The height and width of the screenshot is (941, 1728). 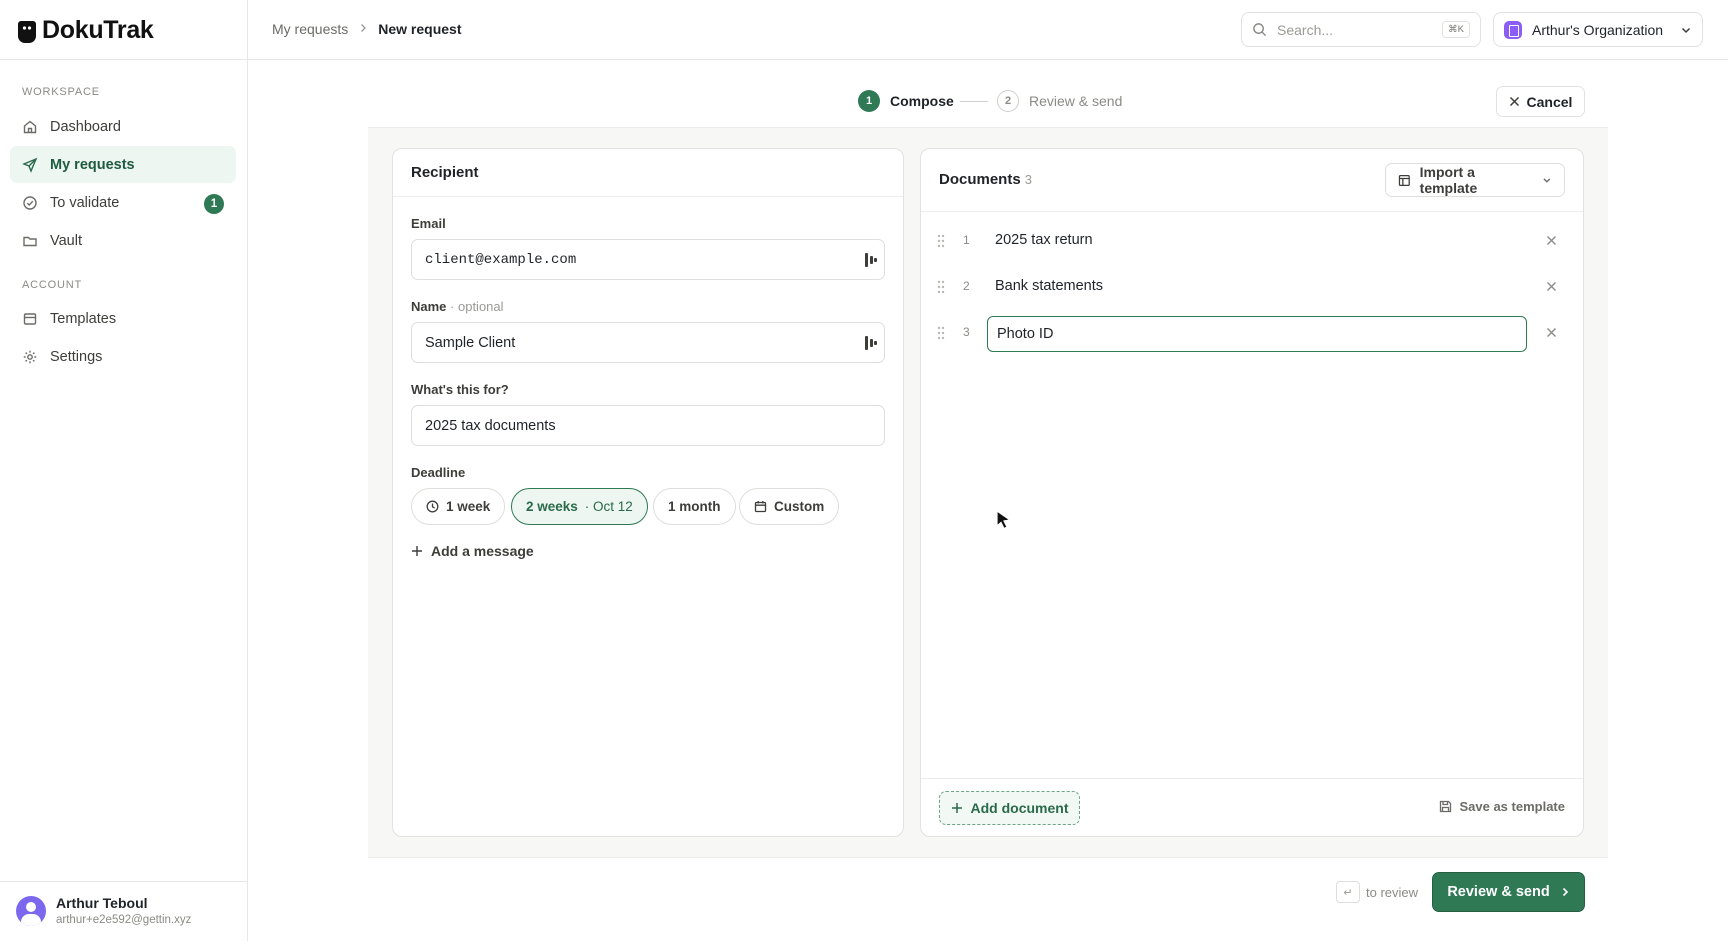 What do you see at coordinates (1257, 334) in the screenshot?
I see `document-name-input: Photo ID` at bounding box center [1257, 334].